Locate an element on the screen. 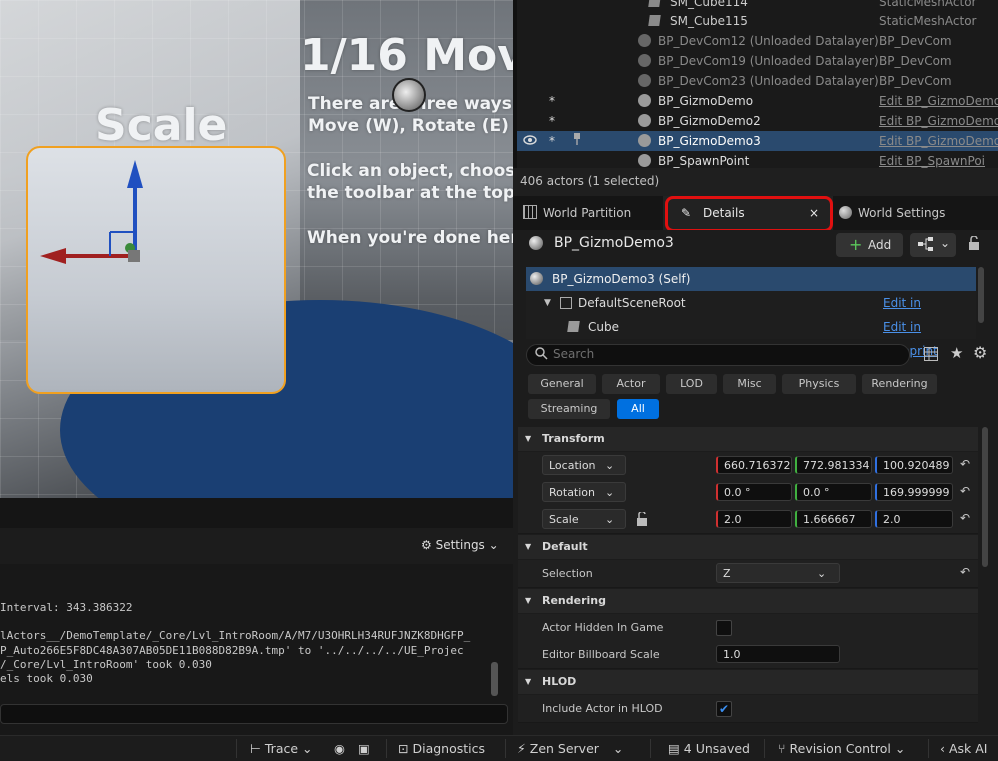 This screenshot has height=761, width=998. component-row: ▼ DefaultSceneRoot Edit in Blueprint is located at coordinates (751, 312).